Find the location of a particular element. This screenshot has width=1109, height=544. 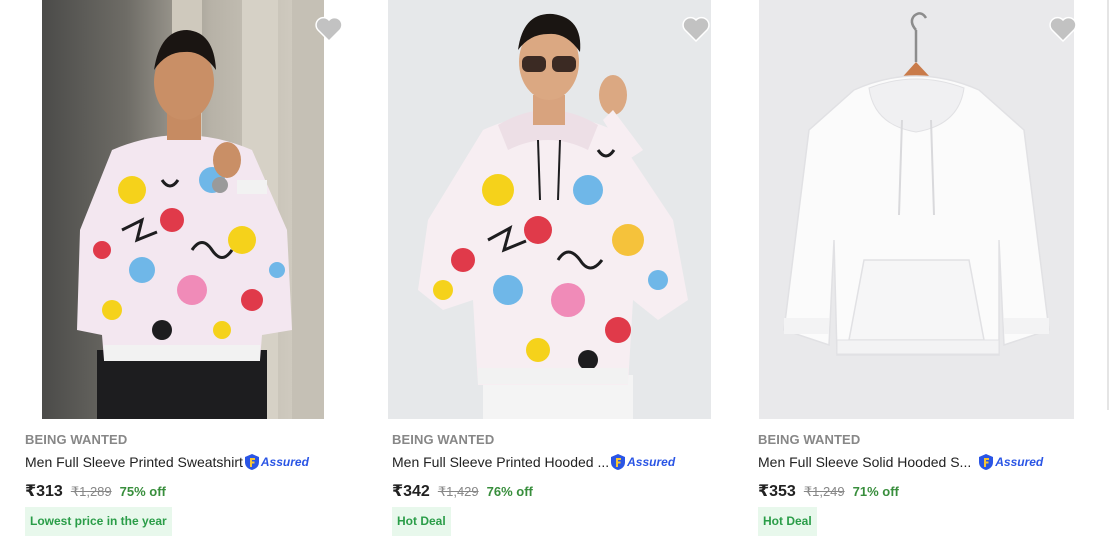

original-price: ₹1,249 is located at coordinates (824, 491).